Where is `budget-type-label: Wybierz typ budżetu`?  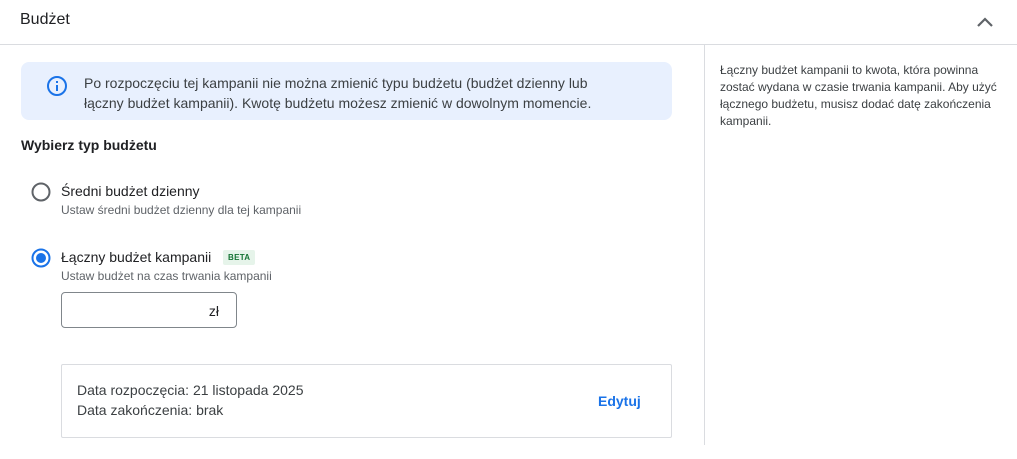
budget-type-label: Wybierz typ budżetu is located at coordinates (89, 145).